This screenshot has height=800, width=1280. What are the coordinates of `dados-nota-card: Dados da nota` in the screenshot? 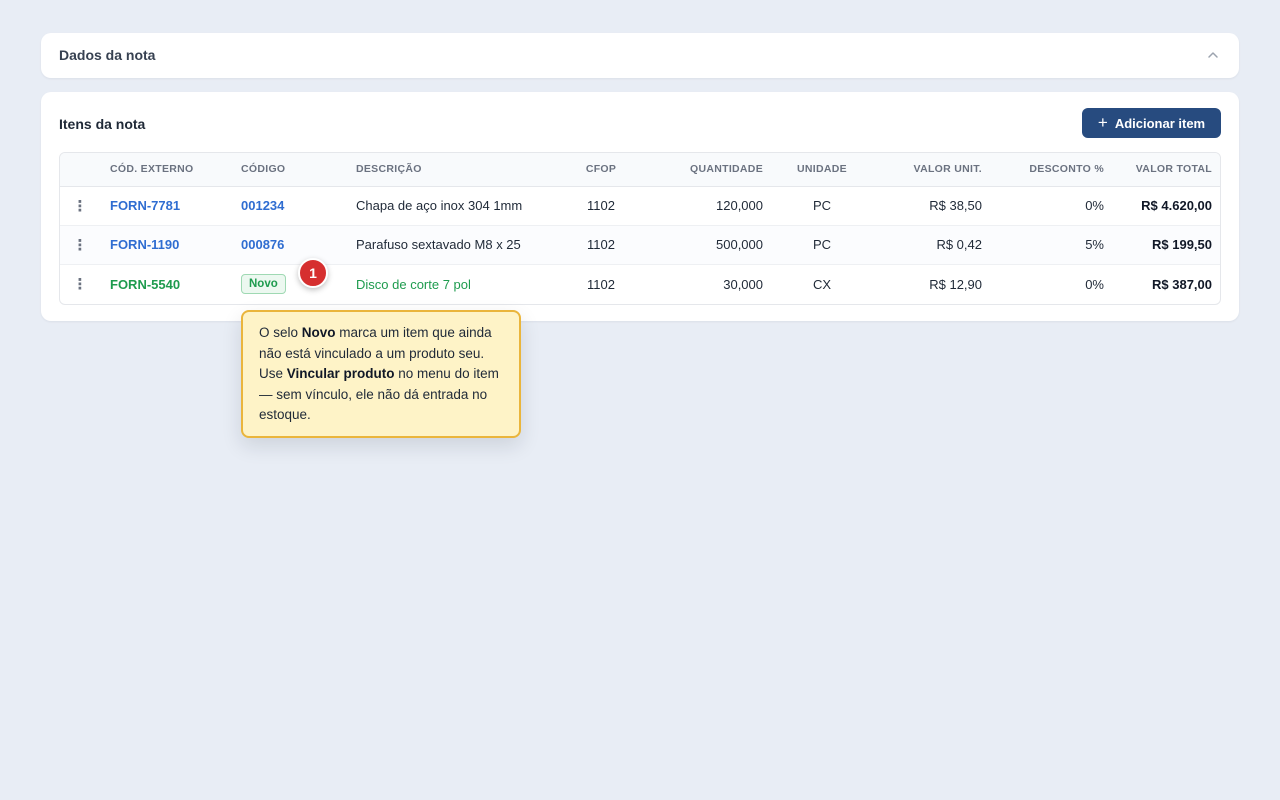 It's located at (640, 55).